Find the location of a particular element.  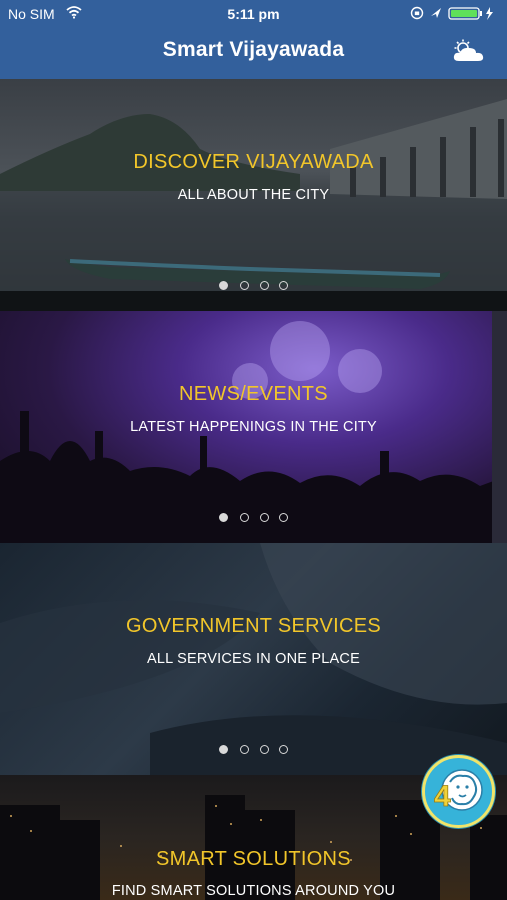

charging-bolt-icon is located at coordinates (489, 13).